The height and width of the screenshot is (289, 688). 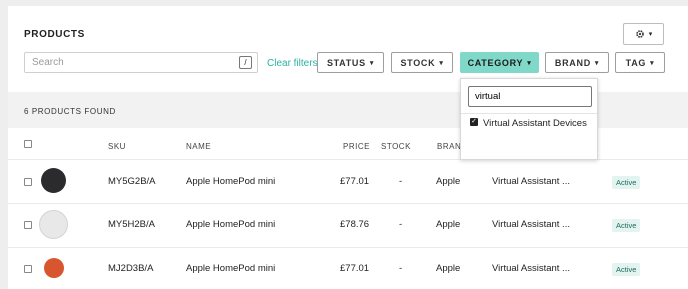 I want to click on category-option-virtual-assistant-devices: Virtual Assistant Devices, so click(x=529, y=123).